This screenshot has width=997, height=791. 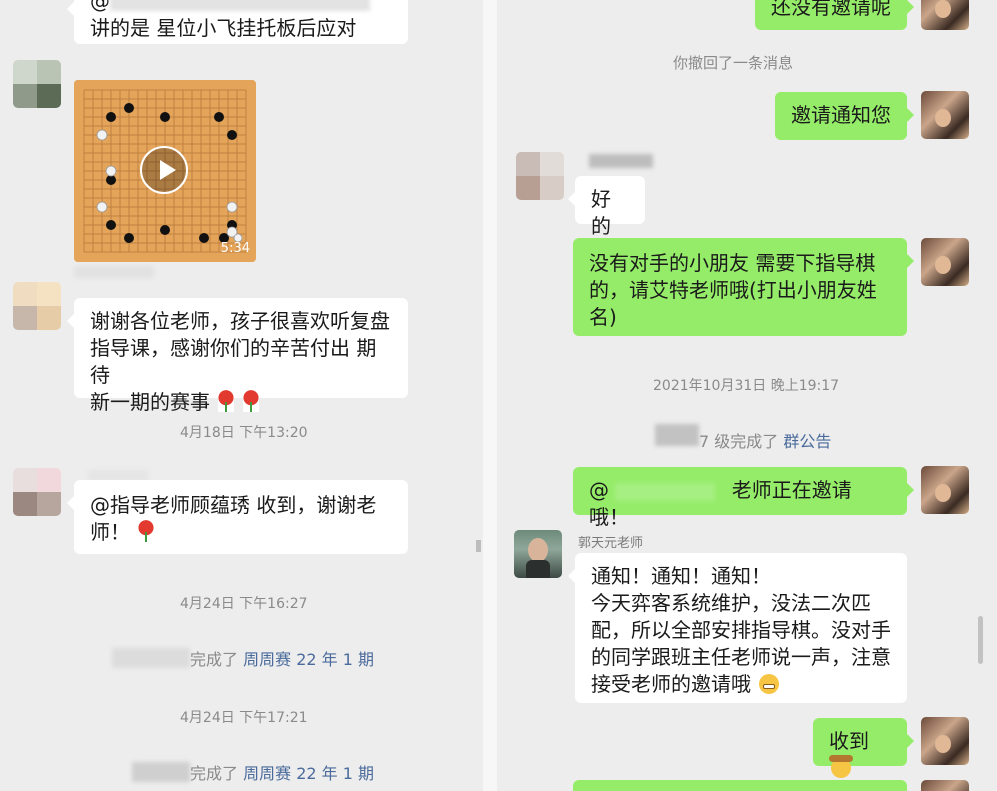 I want to click on message-line: 的同学跟班主任老师说一声，注意, so click(x=741, y=657).